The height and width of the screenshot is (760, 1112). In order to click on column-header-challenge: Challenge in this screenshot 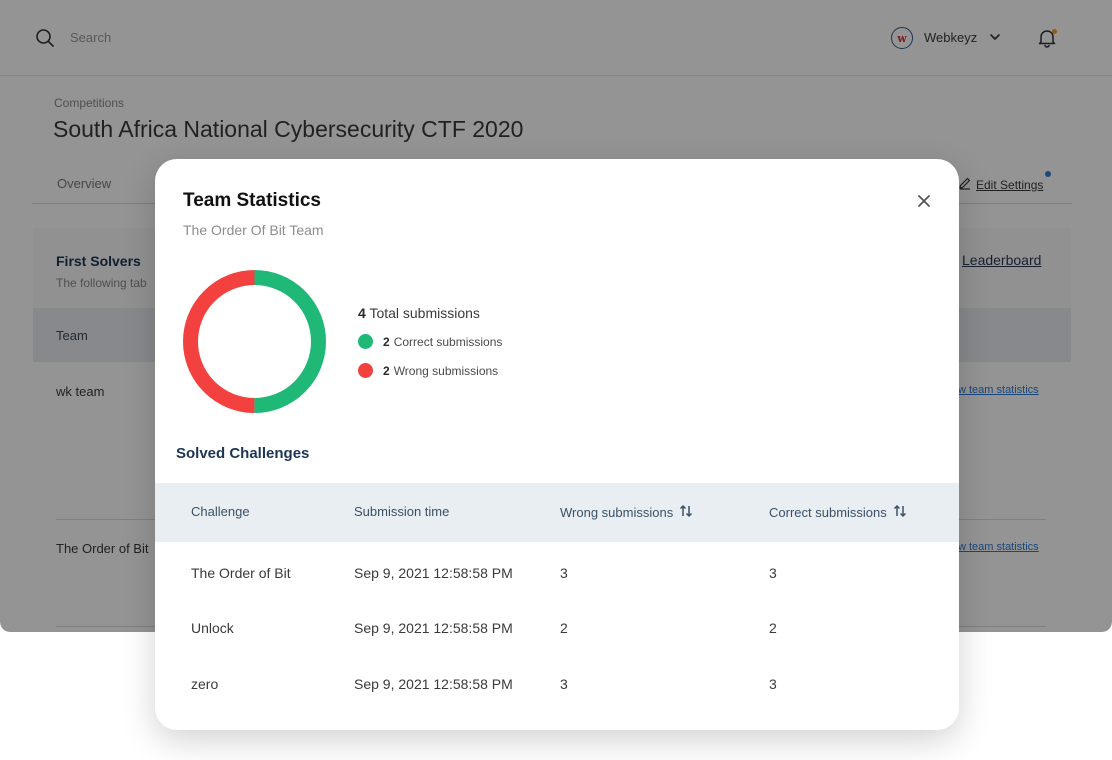, I will do `click(220, 511)`.